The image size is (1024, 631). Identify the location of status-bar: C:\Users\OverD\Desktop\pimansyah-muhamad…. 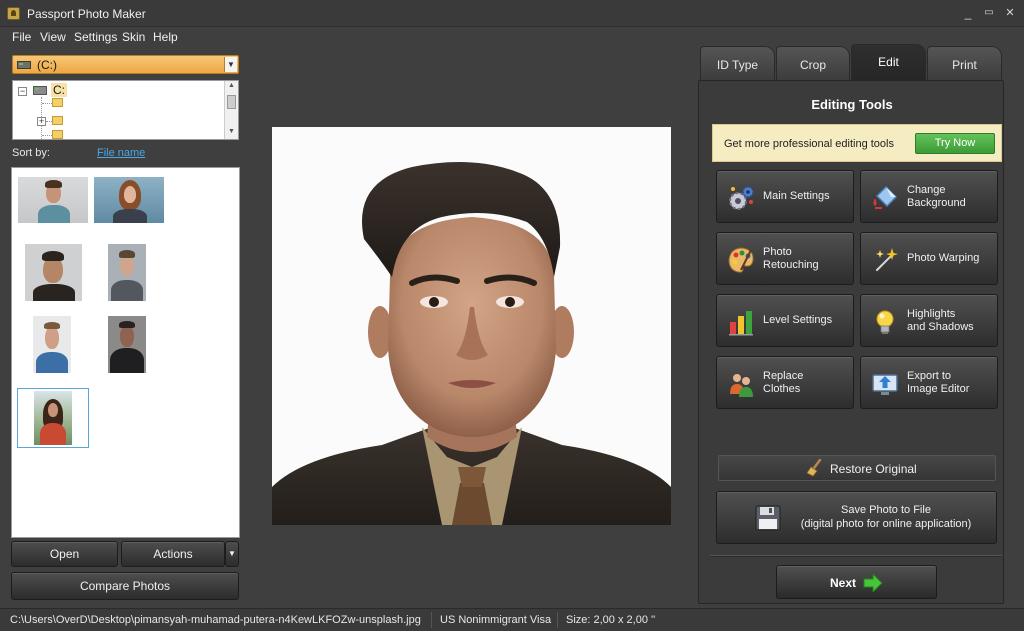
(512, 619).